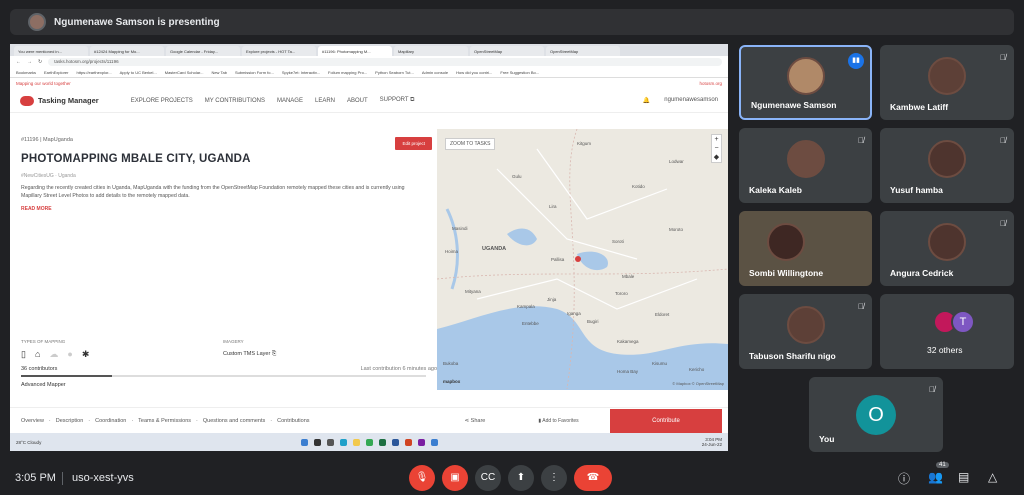  Describe the element at coordinates (317, 442) in the screenshot. I see `search-icon` at that location.